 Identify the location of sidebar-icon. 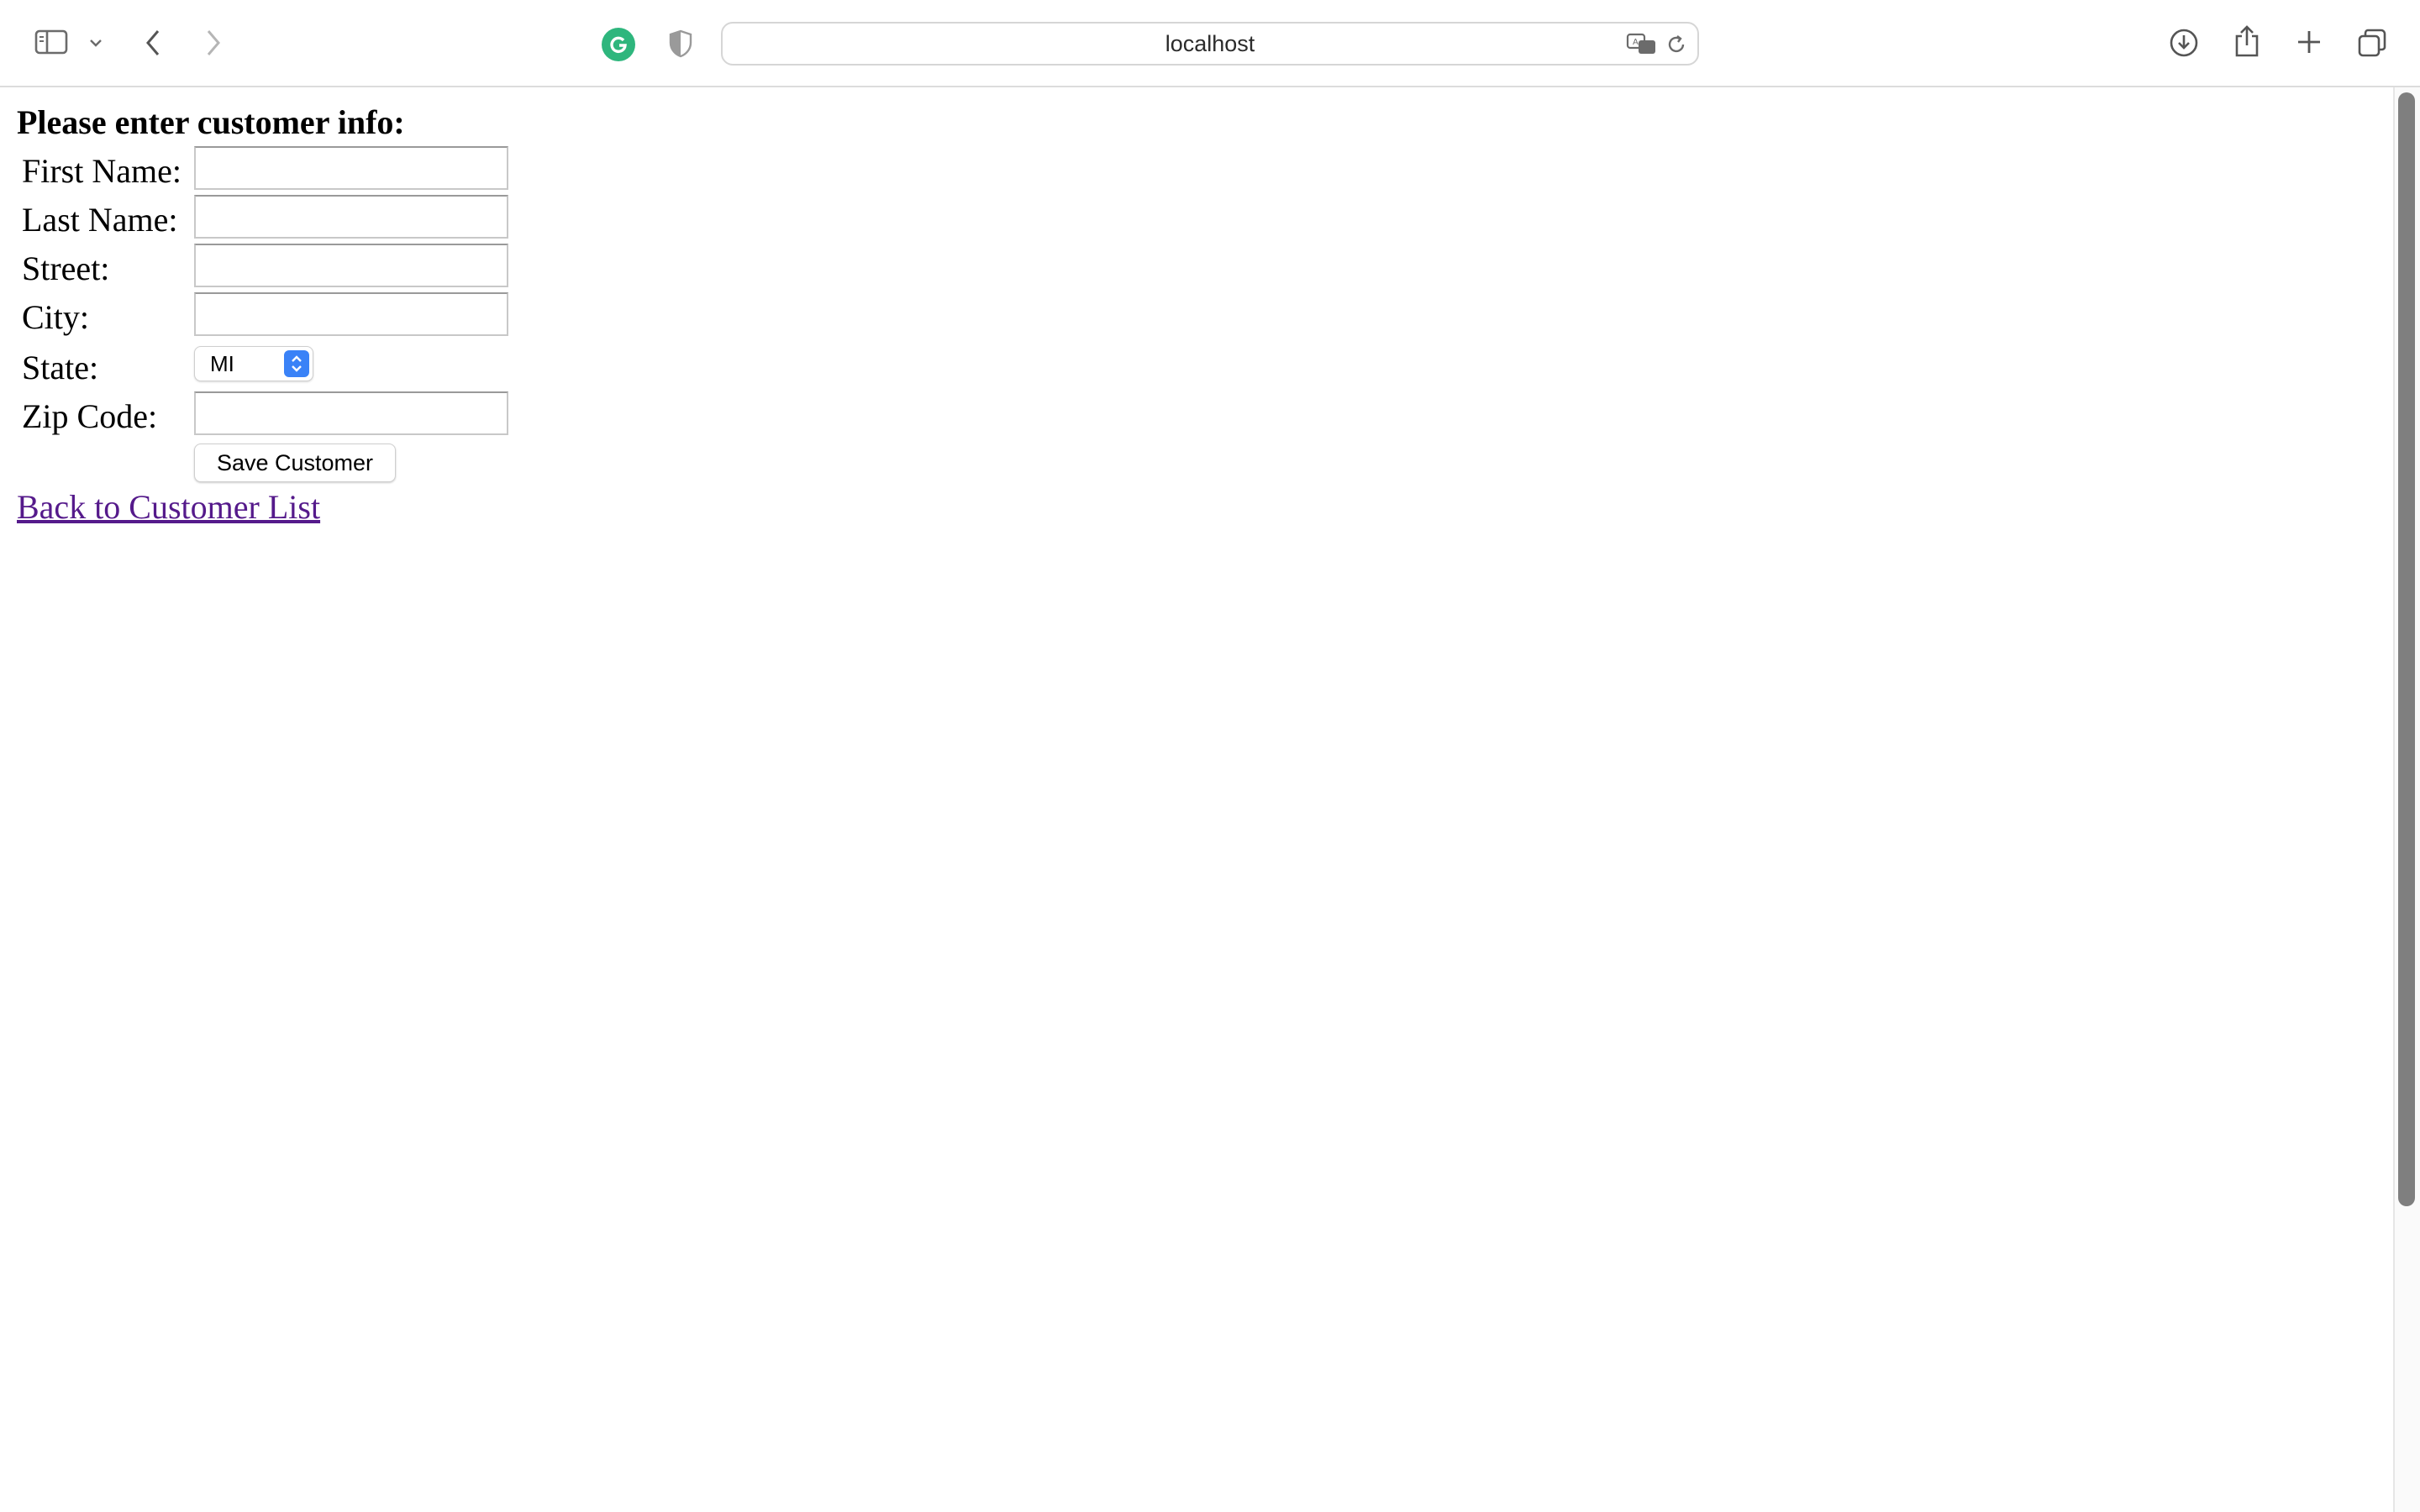
(52, 42).